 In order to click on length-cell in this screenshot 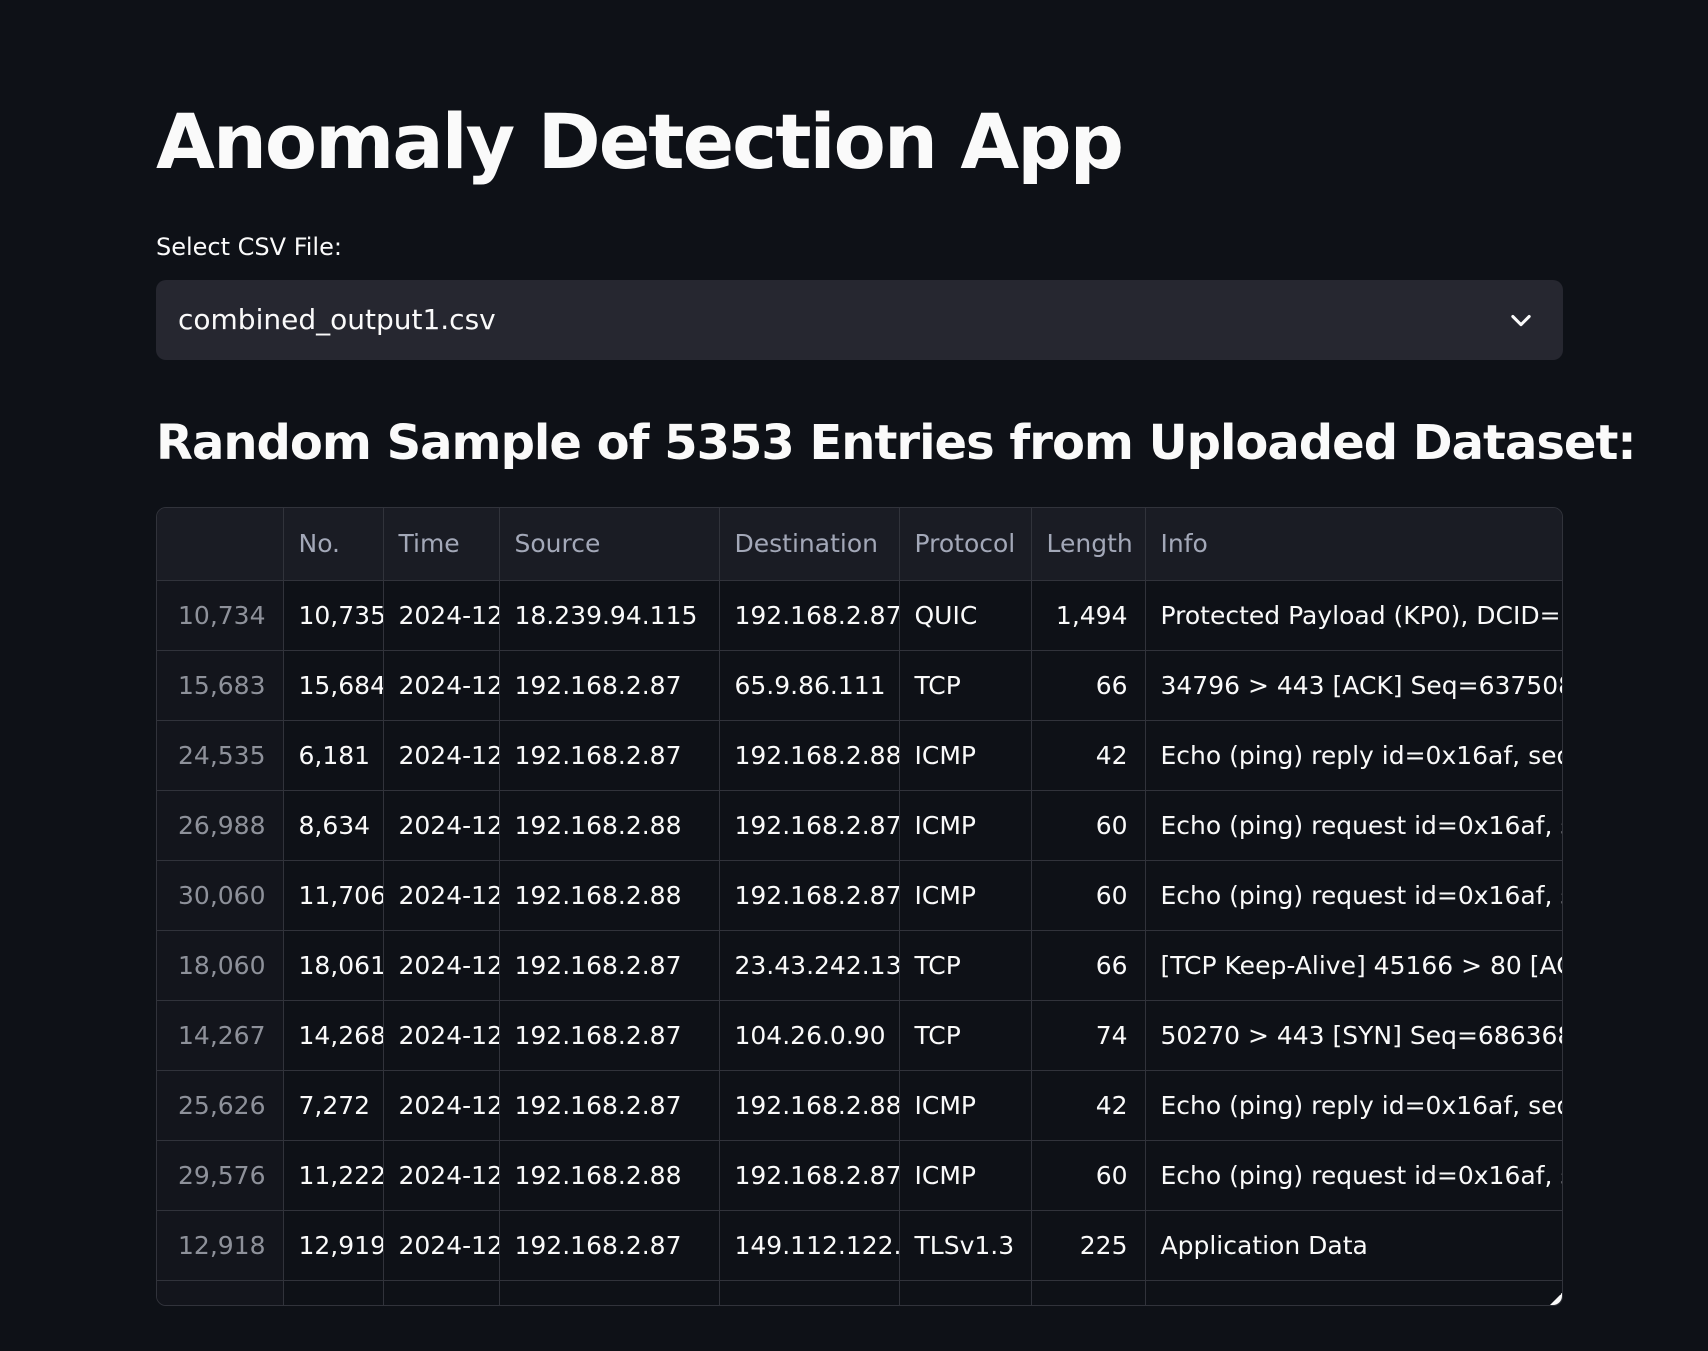, I will do `click(1088, 1292)`.